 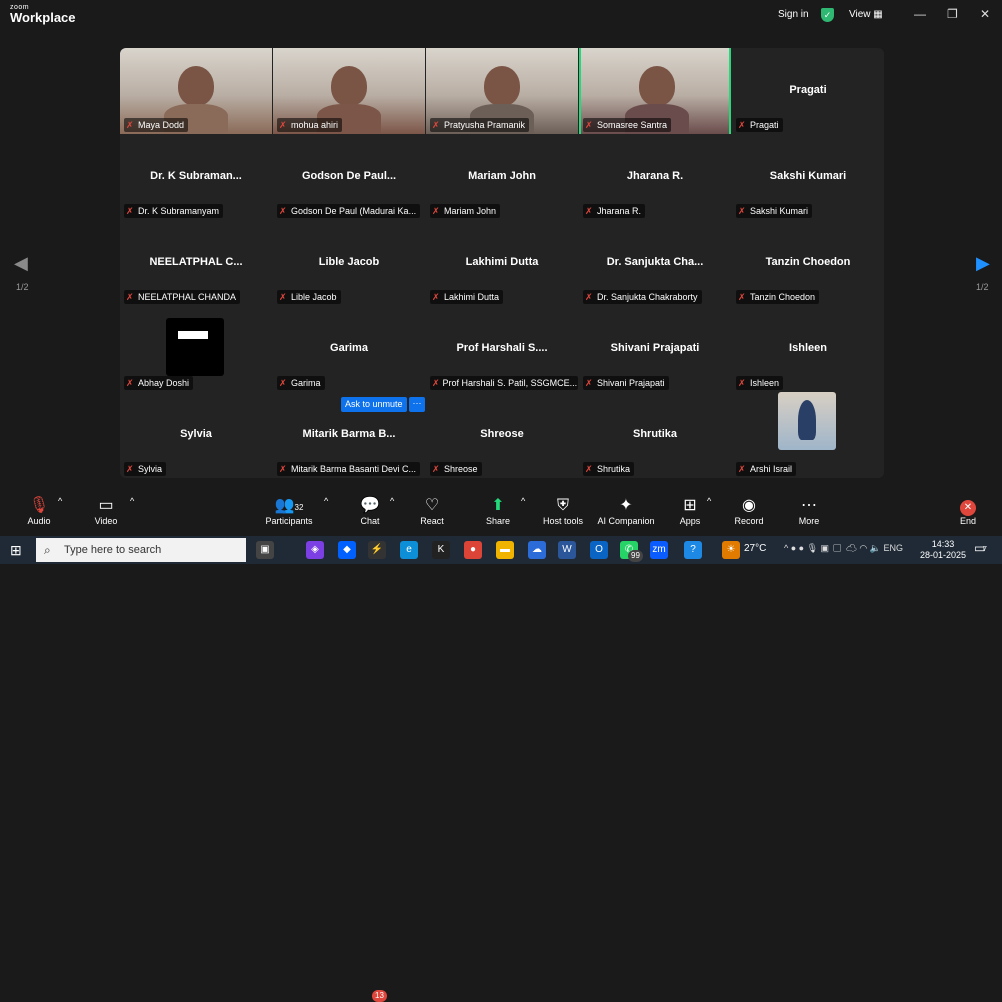 I want to click on profile-photo, so click(x=807, y=421).